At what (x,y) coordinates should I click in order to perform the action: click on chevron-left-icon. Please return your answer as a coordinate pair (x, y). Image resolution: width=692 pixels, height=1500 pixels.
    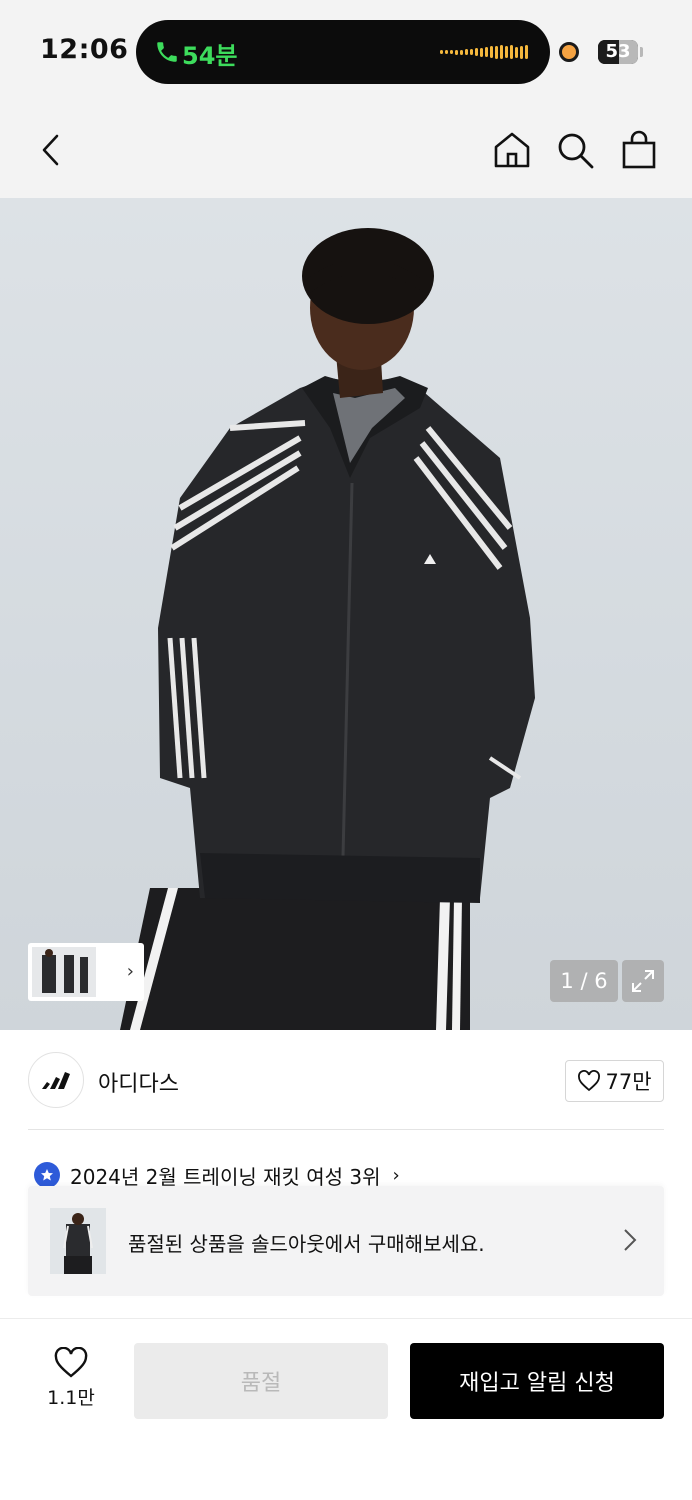
    Looking at the image, I should click on (50, 150).